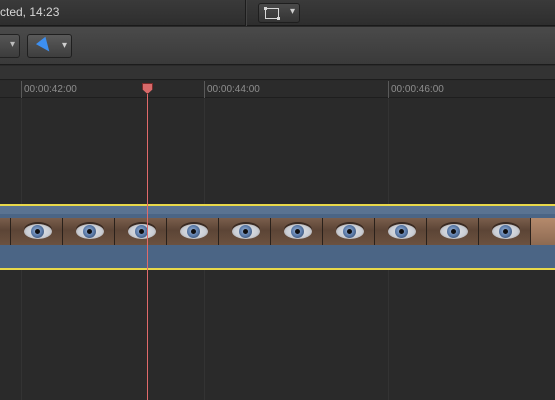  I want to click on toolbar-menu-button: ▾, so click(10, 46).